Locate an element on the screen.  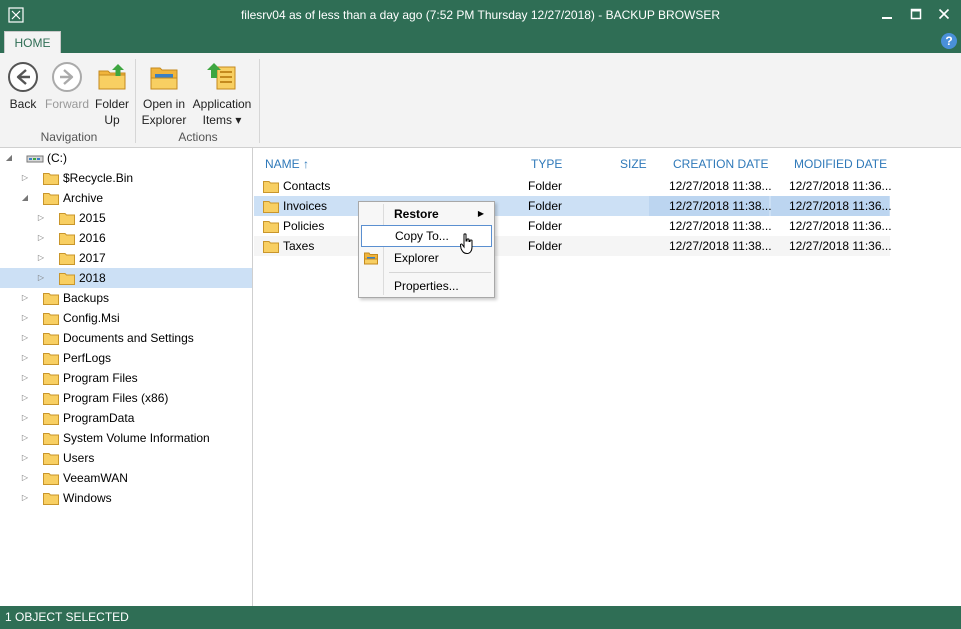
menu-item-restore: Restore ▶ is located at coordinates (426, 214).